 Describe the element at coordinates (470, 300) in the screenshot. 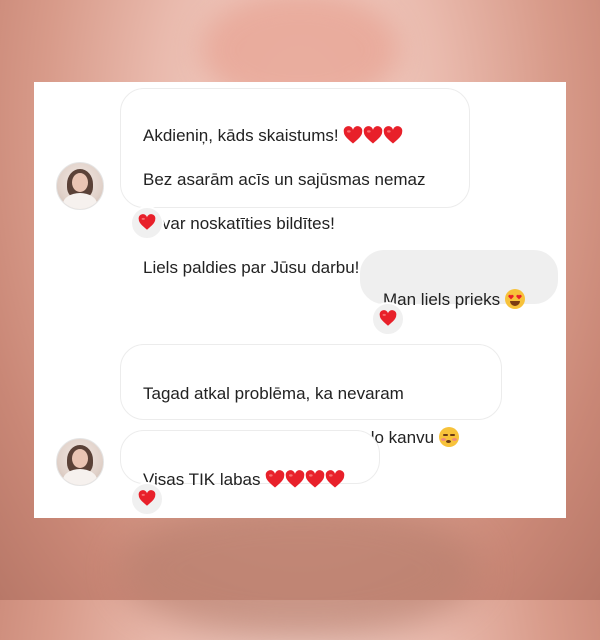

I see `message-line: Man liels prieks` at that location.